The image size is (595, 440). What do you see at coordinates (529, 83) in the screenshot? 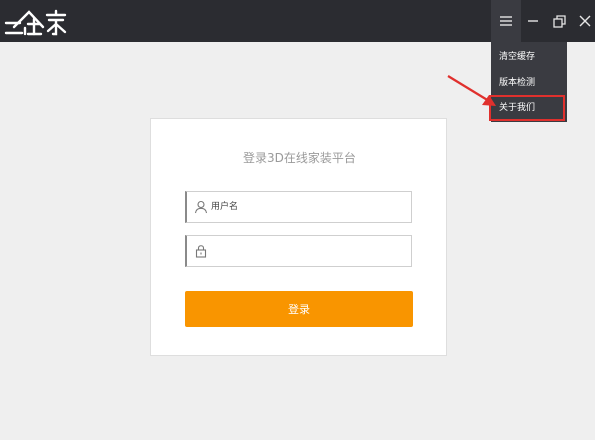
I see `menu-item-version-check: 版本检测` at bounding box center [529, 83].